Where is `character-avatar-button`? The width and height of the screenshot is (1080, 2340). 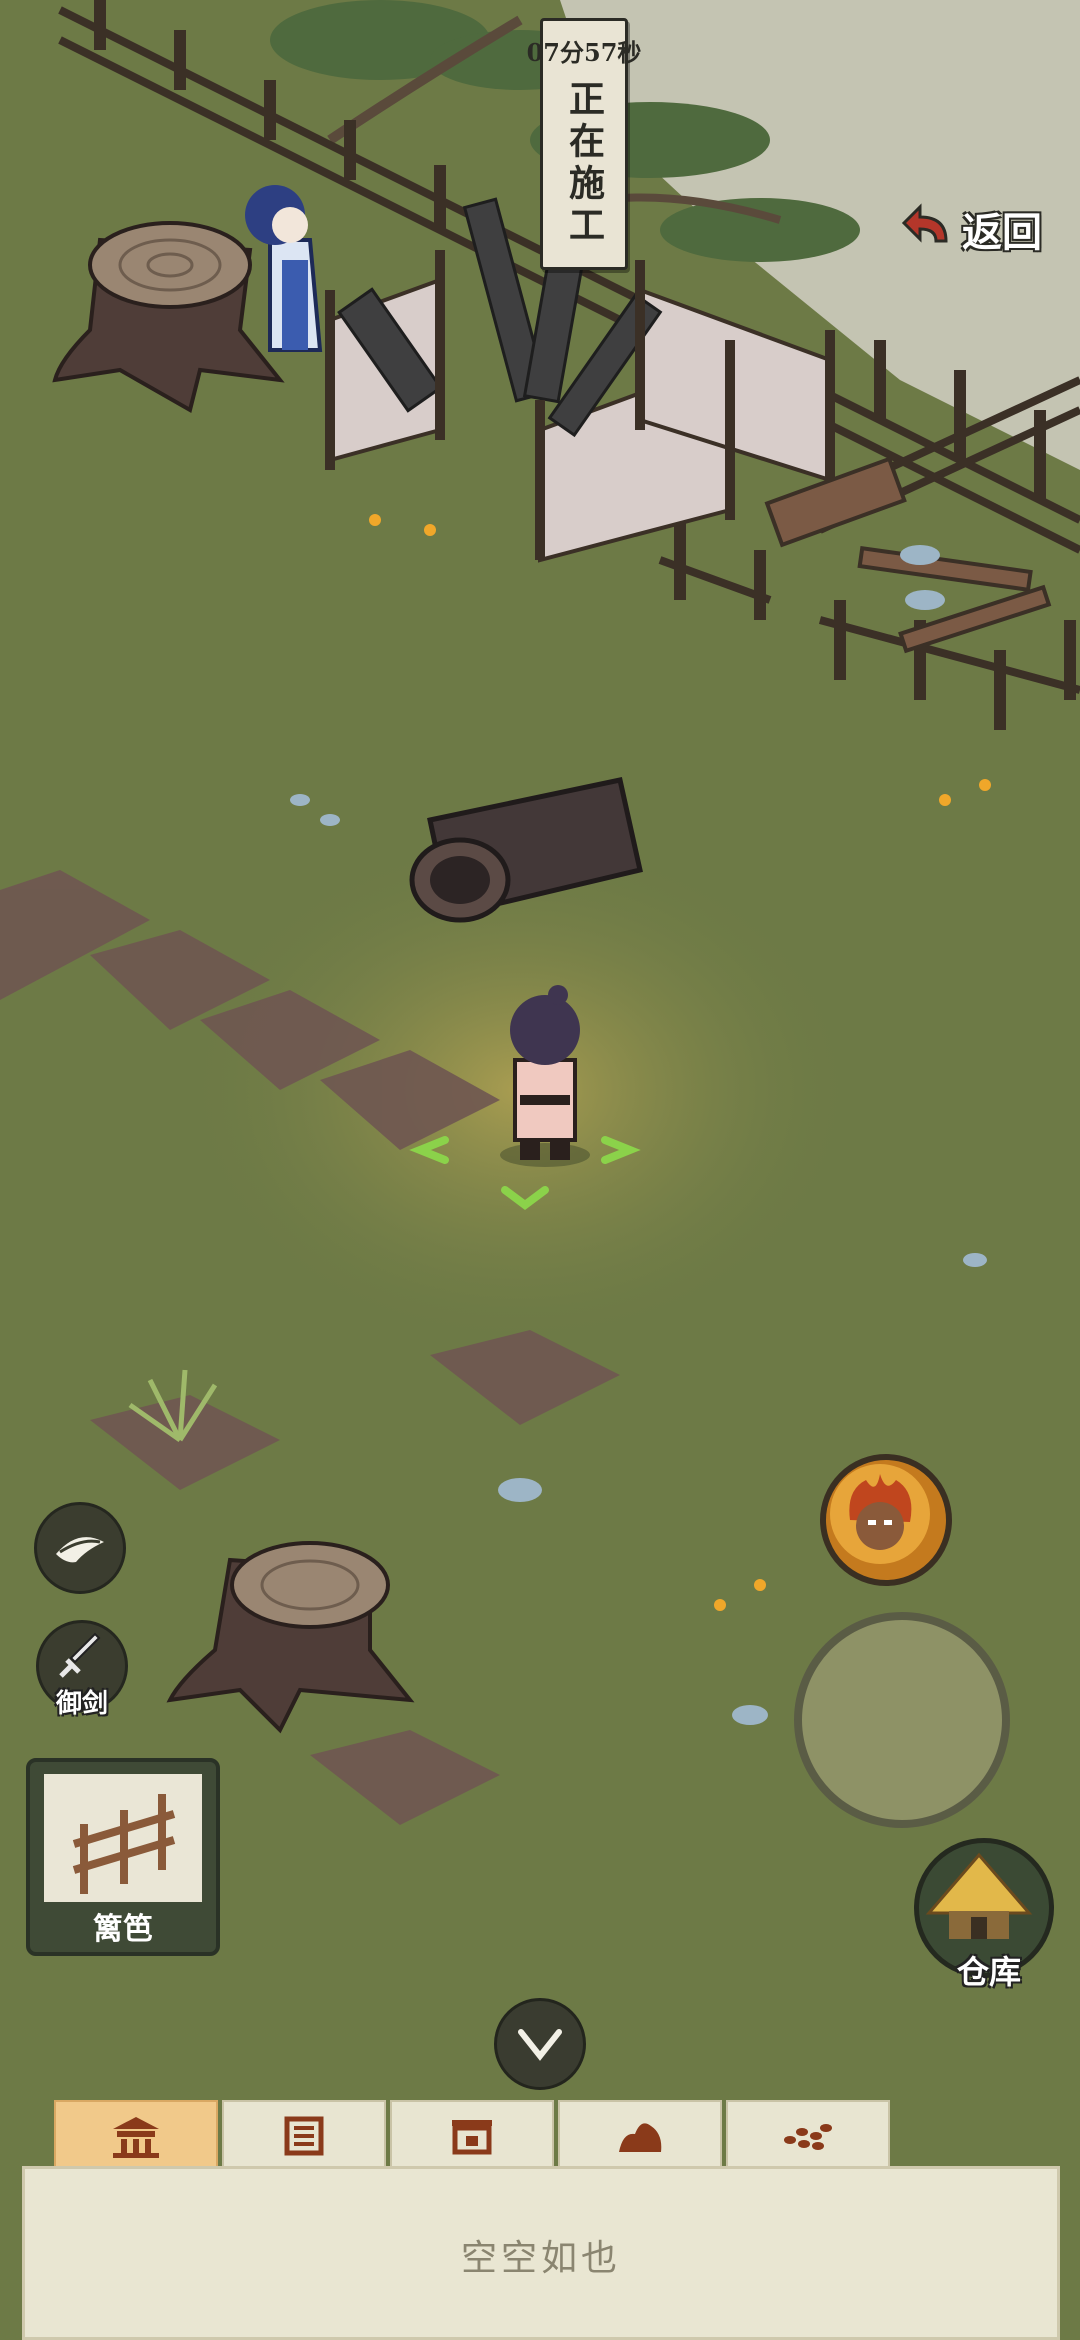 character-avatar-button is located at coordinates (886, 1520).